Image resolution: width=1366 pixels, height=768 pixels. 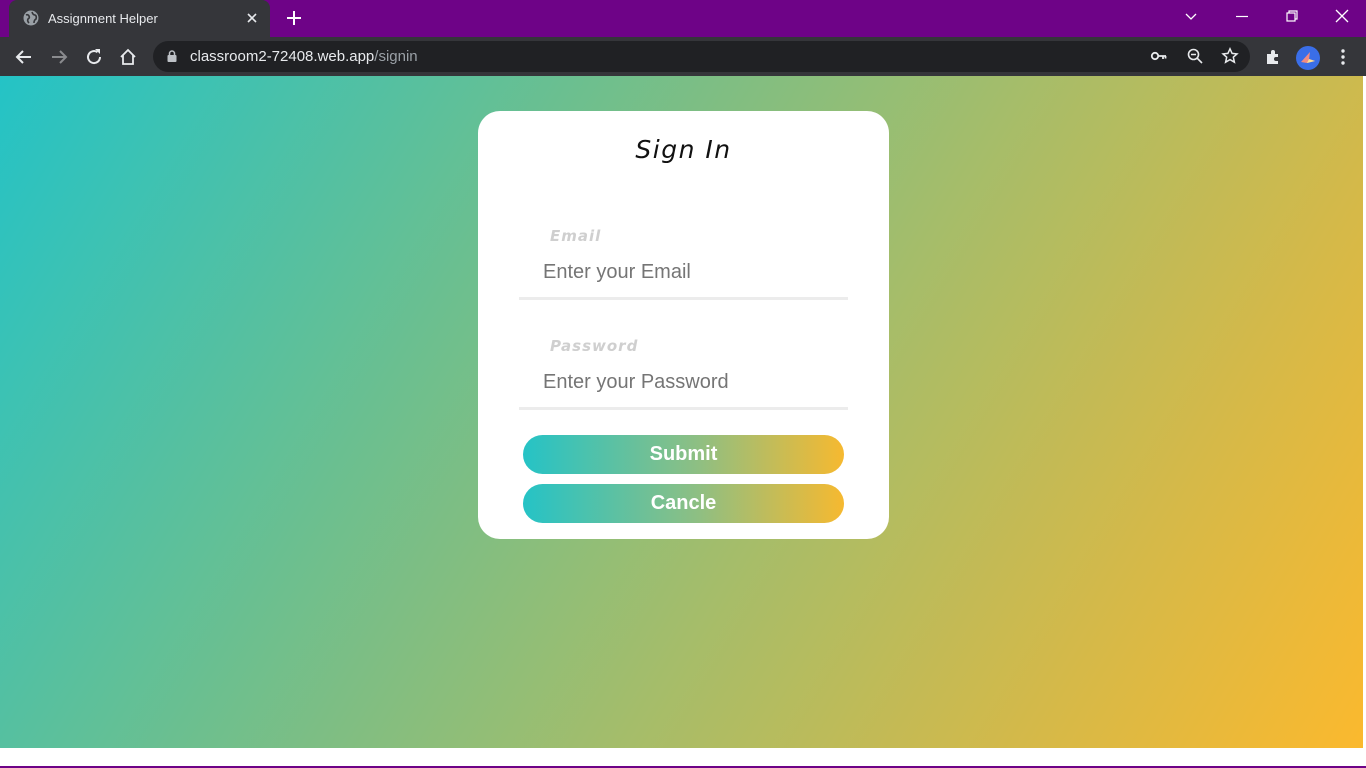 What do you see at coordinates (683, 298) in the screenshot?
I see `email-underline` at bounding box center [683, 298].